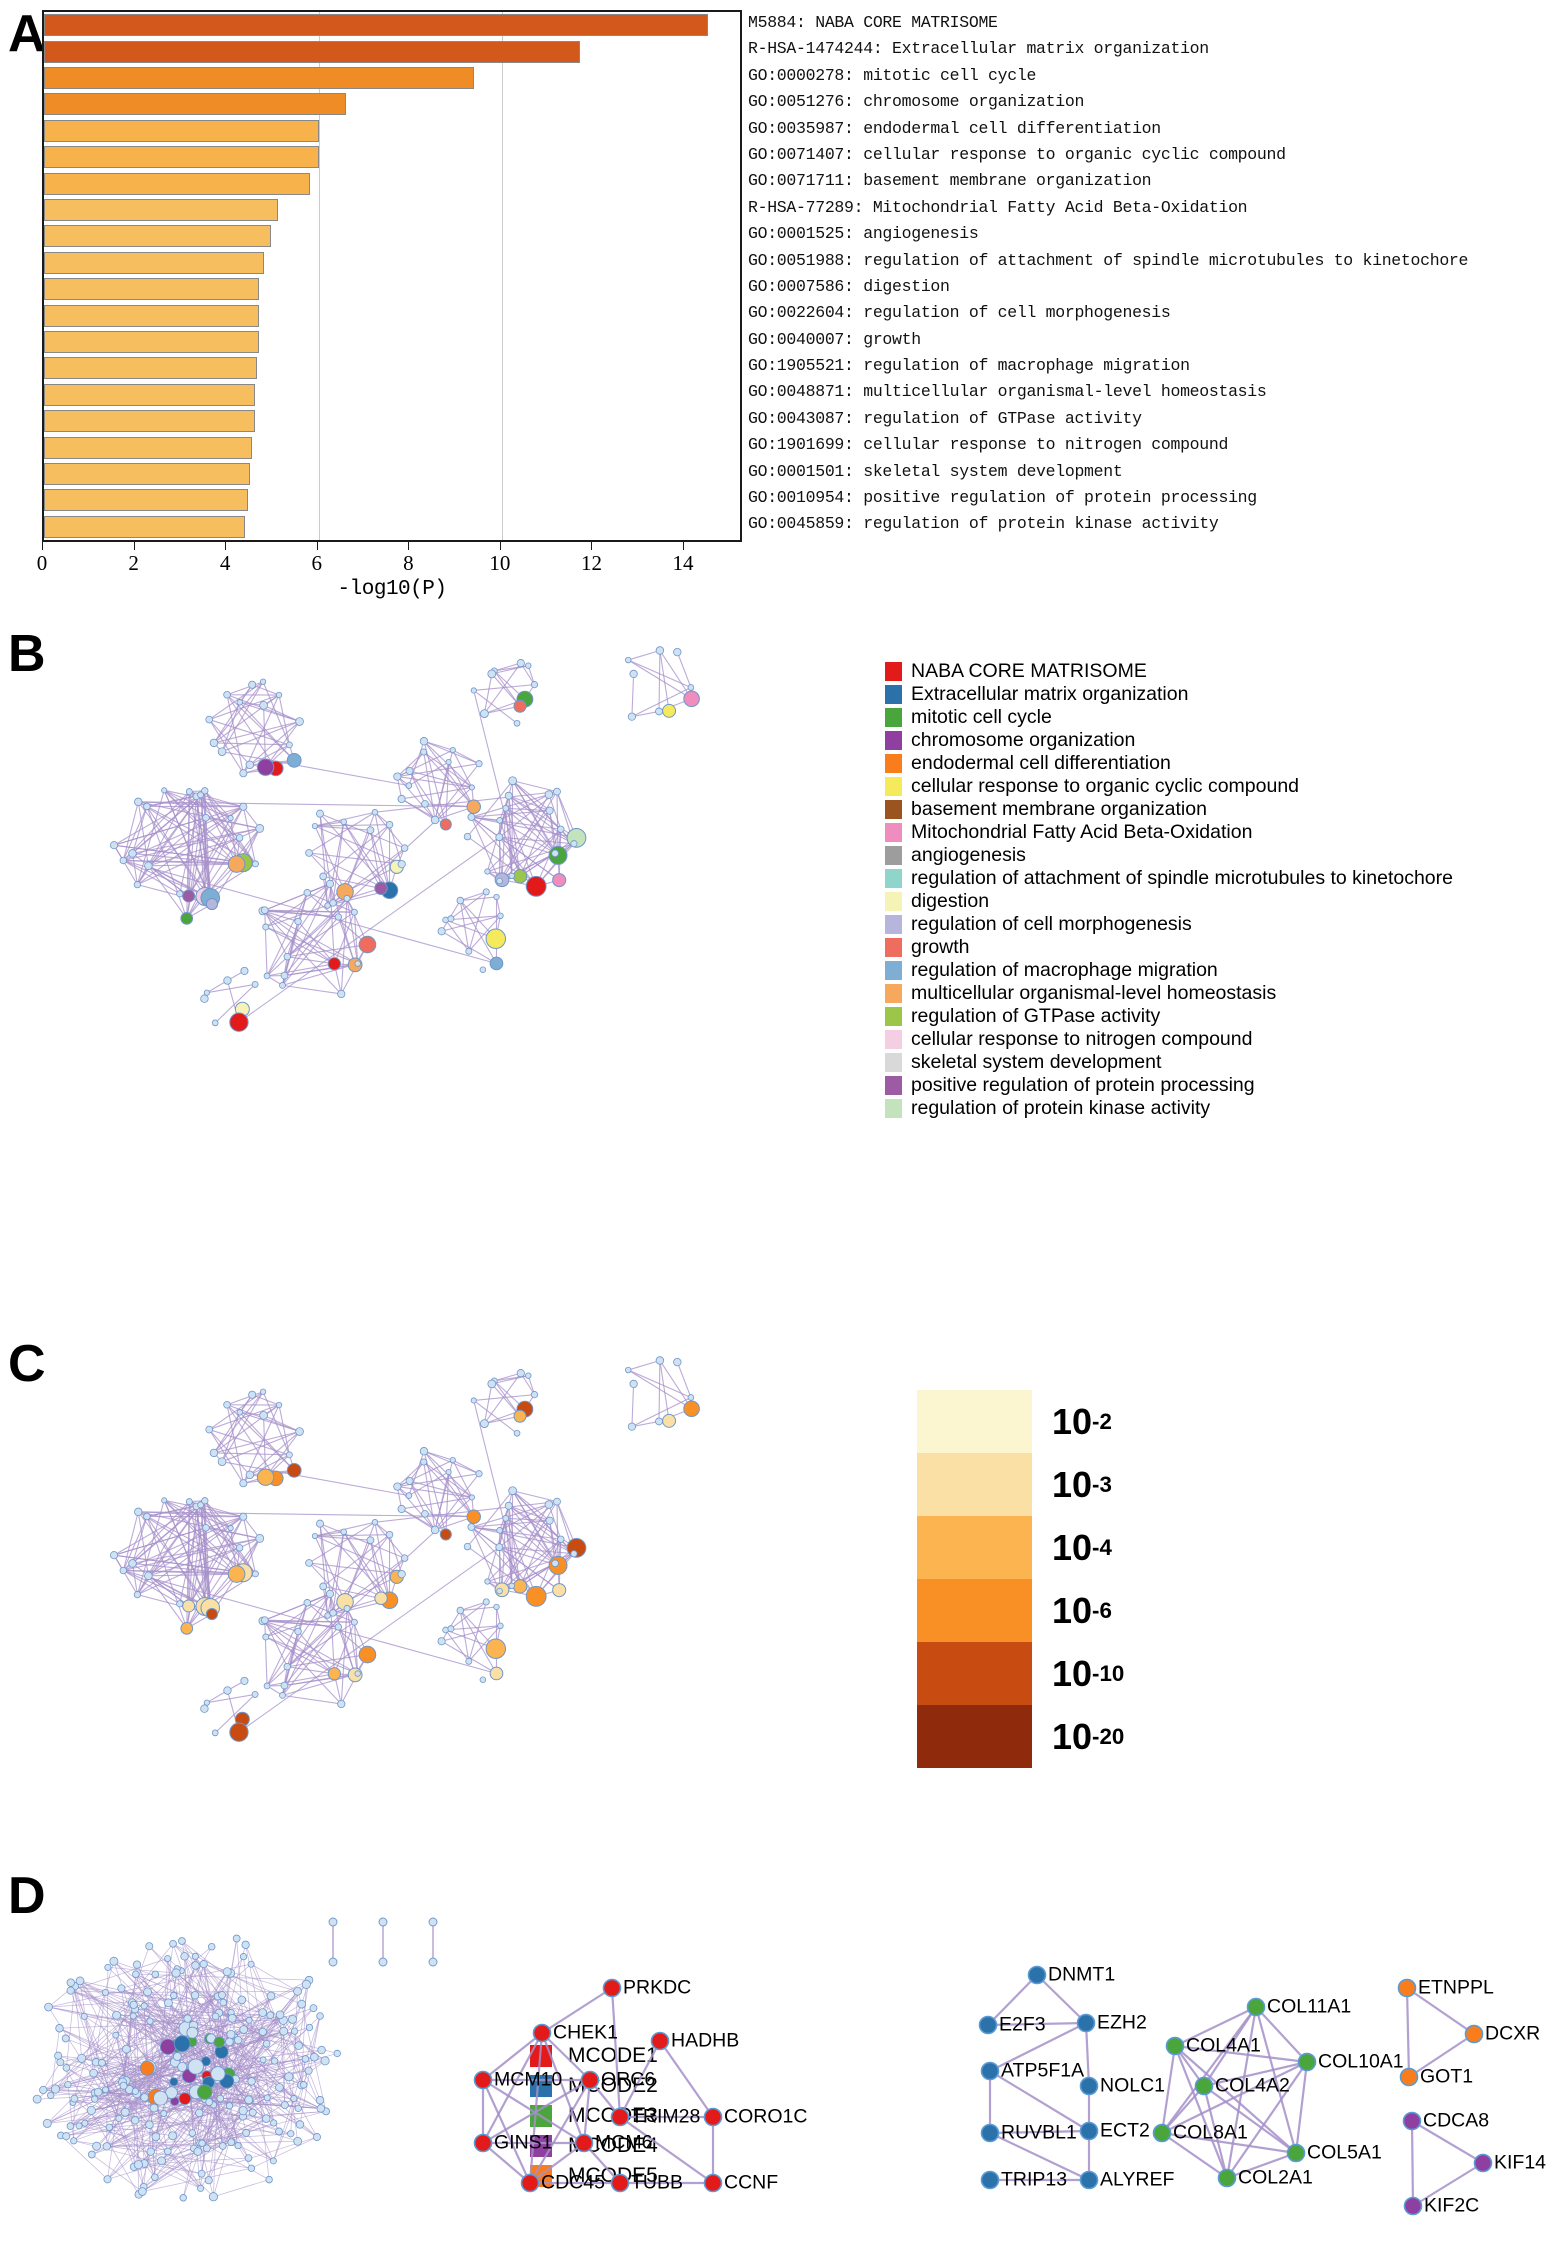 This screenshot has width=1549, height=2250. What do you see at coordinates (528, 2079) in the screenshot?
I see `gene-node-label: MCM10` at bounding box center [528, 2079].